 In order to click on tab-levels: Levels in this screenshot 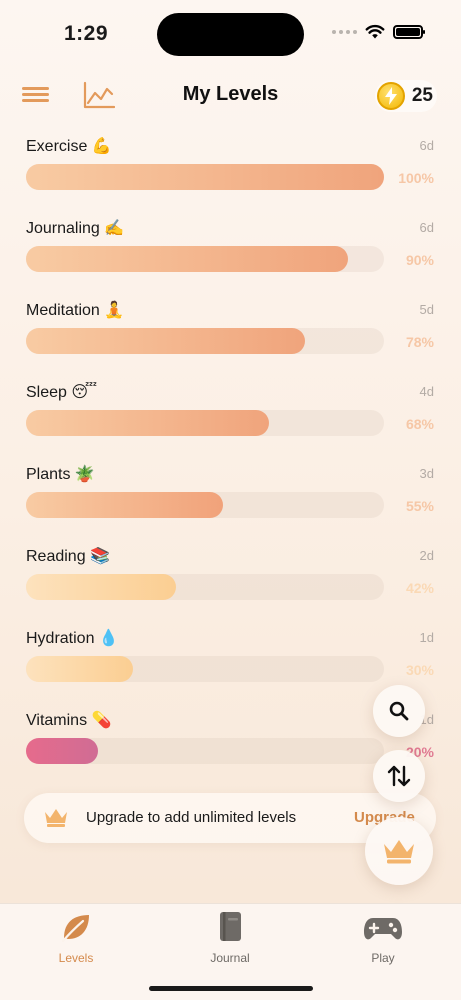, I will do `click(76, 938)`.